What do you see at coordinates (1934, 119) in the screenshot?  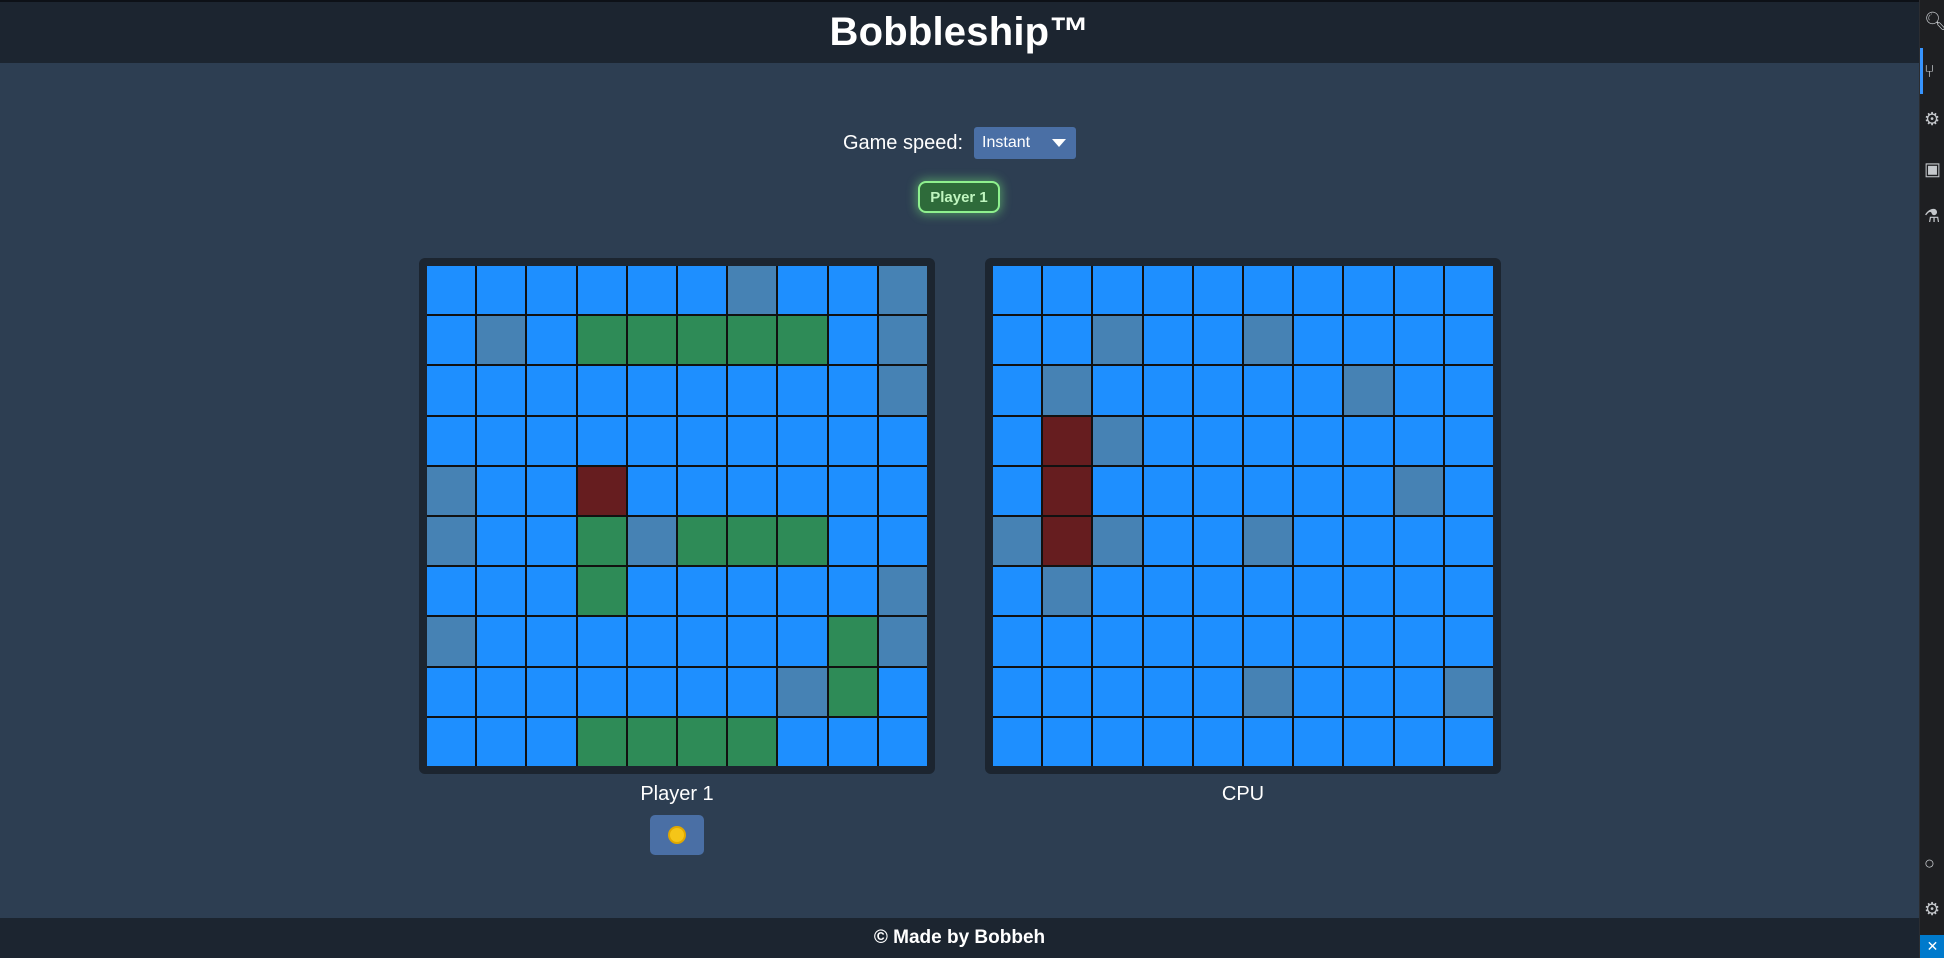 I see `debug-icon: ⚙` at bounding box center [1934, 119].